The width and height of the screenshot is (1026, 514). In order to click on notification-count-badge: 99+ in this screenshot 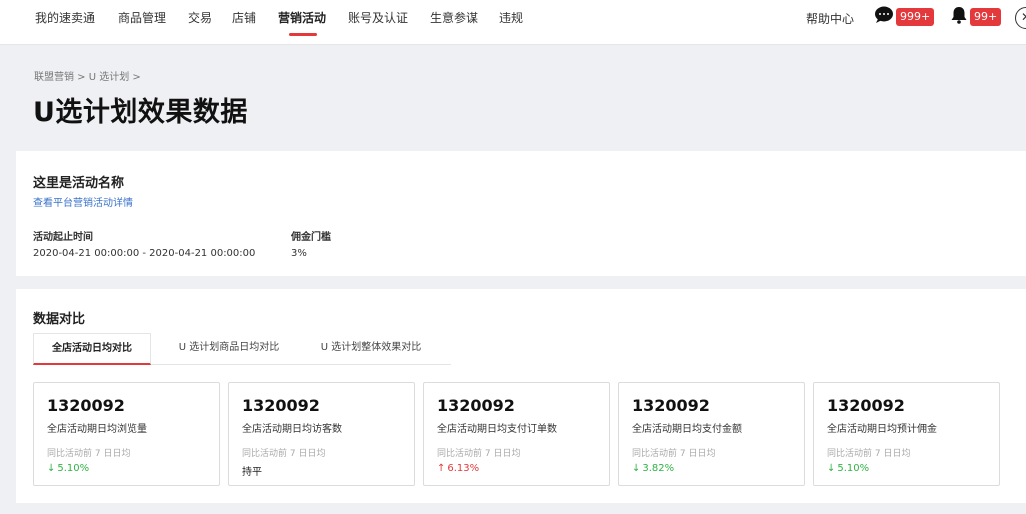, I will do `click(986, 17)`.